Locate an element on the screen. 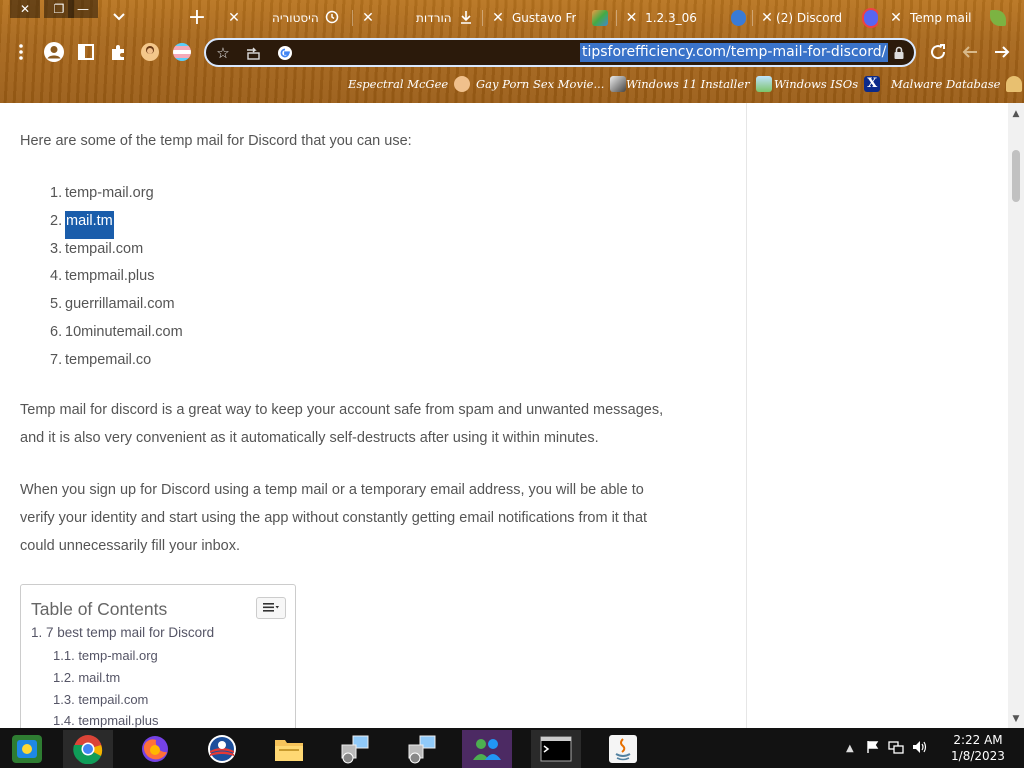 This screenshot has width=1024, height=768. toc-item: 1.2. mail.tm is located at coordinates (86, 677).